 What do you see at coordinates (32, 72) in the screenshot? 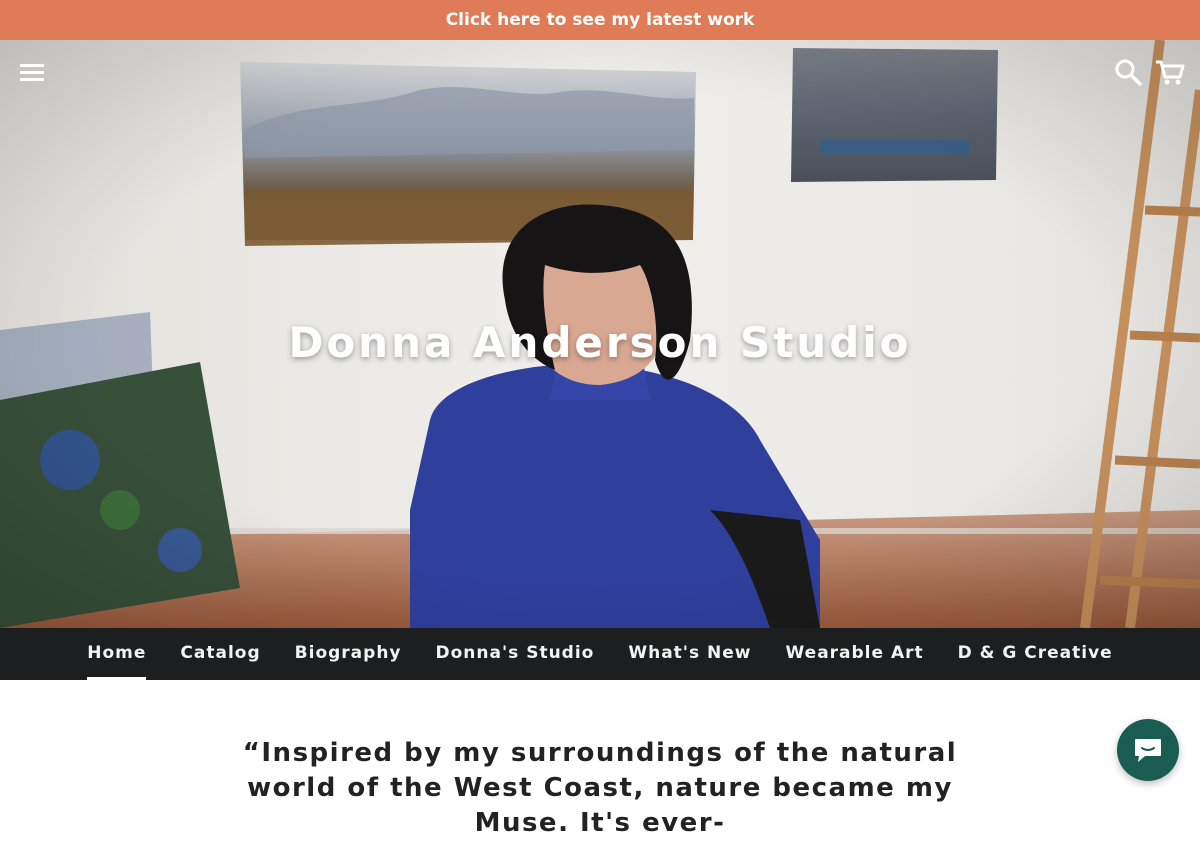
I see `hamburger-menu-icon` at bounding box center [32, 72].